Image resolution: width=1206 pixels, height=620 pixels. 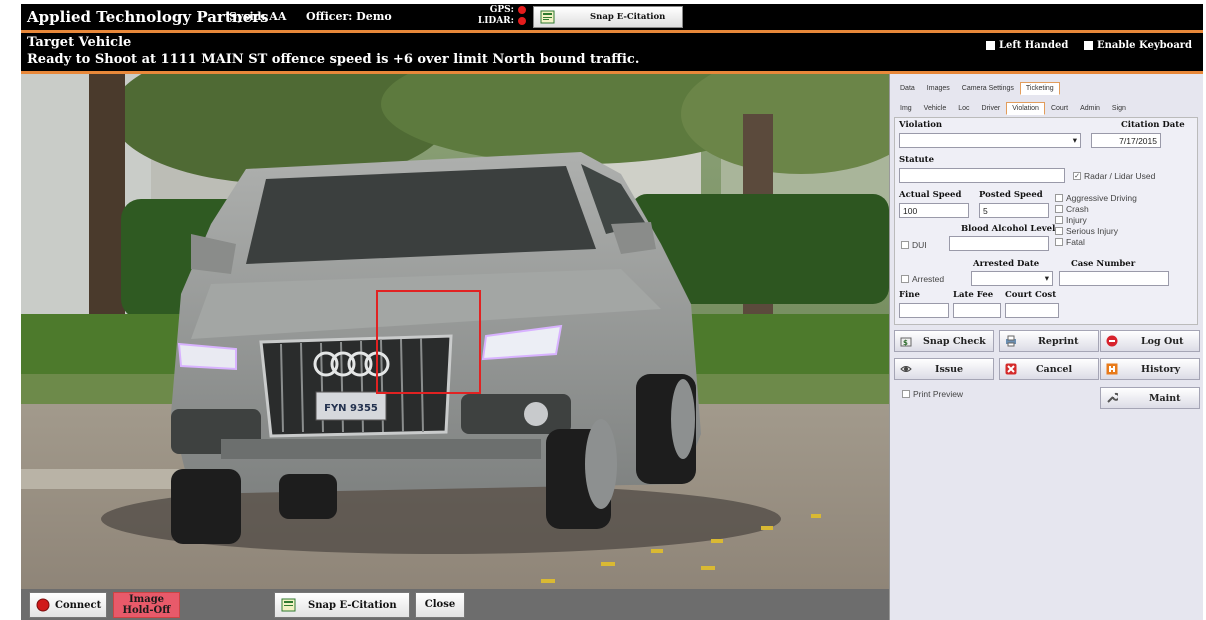 I want to click on left-handed-label: Left Handed, so click(x=1034, y=45).